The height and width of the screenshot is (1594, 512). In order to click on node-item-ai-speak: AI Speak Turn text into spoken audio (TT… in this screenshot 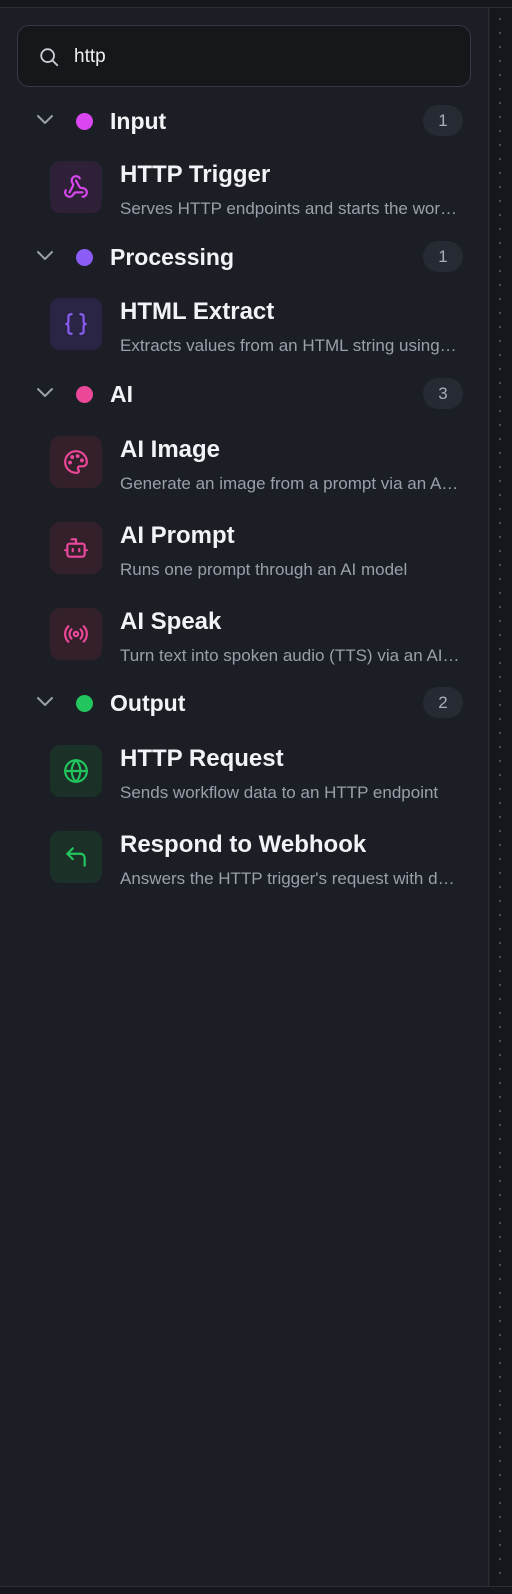, I will do `click(244, 646)`.